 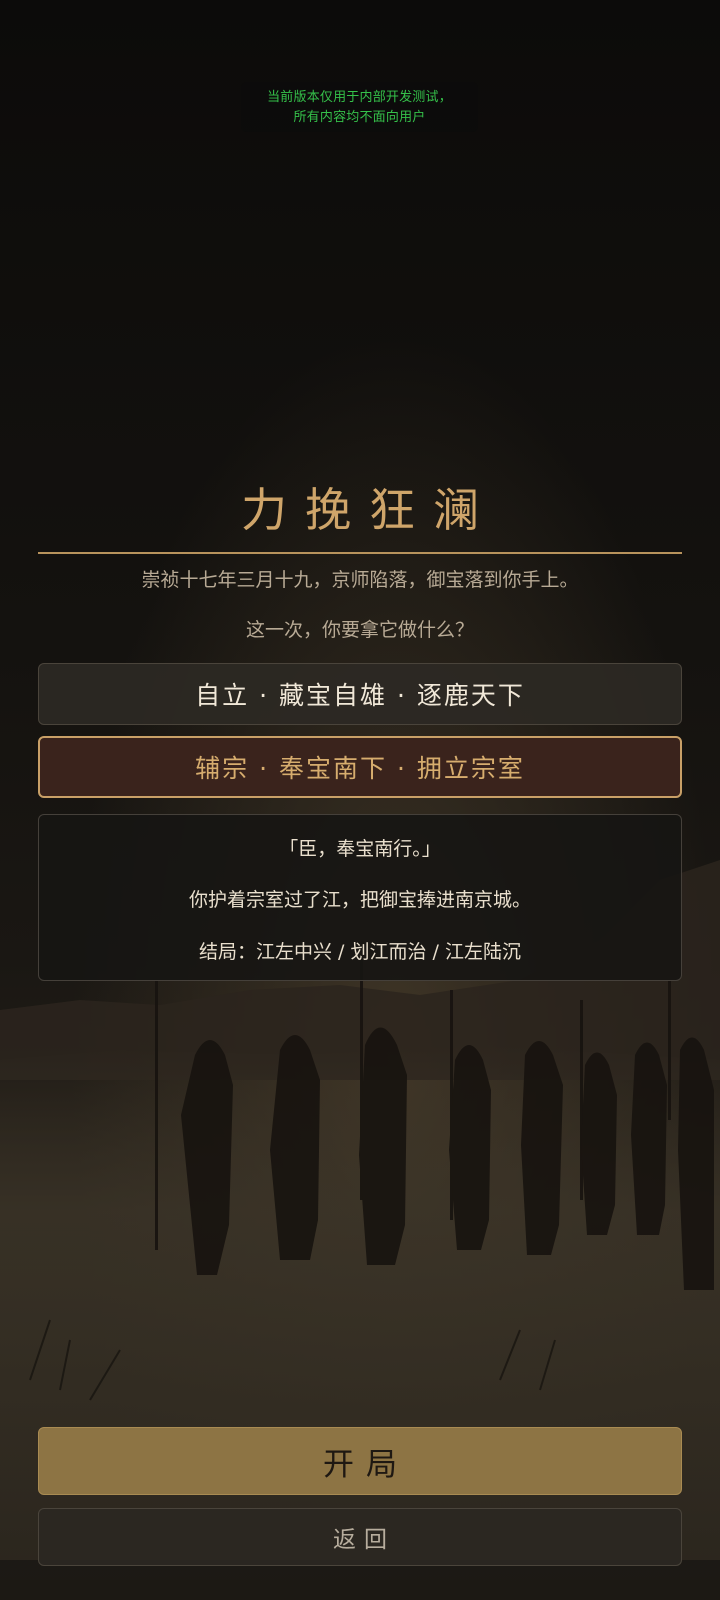 What do you see at coordinates (360, 767) in the screenshot?
I see `option-support-royal-house: 辅宗 · 奉宝南下 · 拥立宗室` at bounding box center [360, 767].